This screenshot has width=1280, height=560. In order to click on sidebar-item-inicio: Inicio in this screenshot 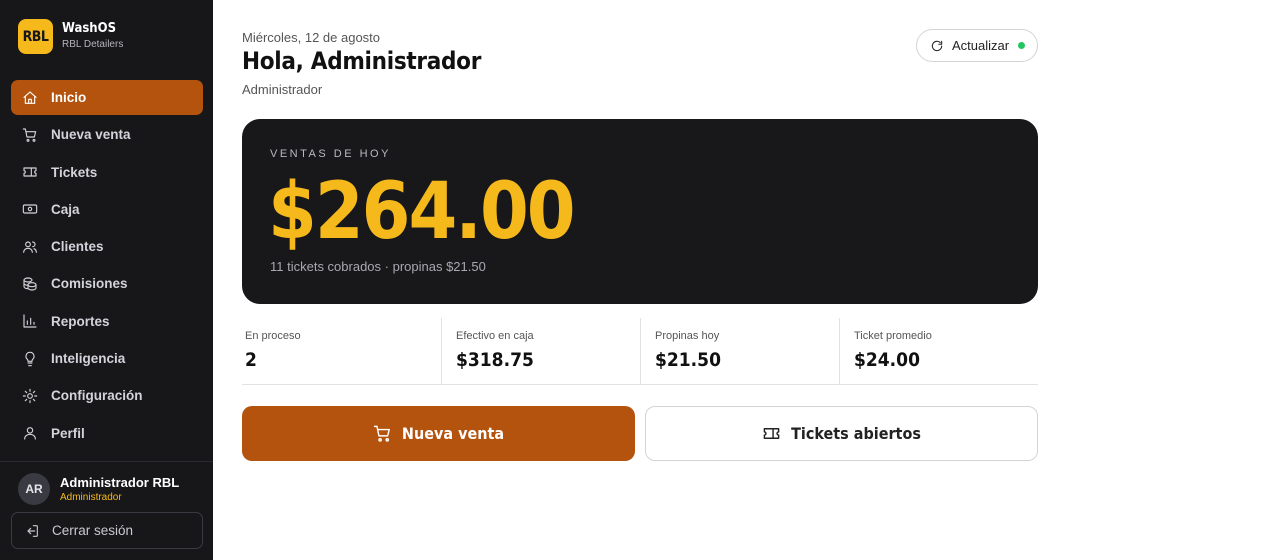, I will do `click(107, 97)`.